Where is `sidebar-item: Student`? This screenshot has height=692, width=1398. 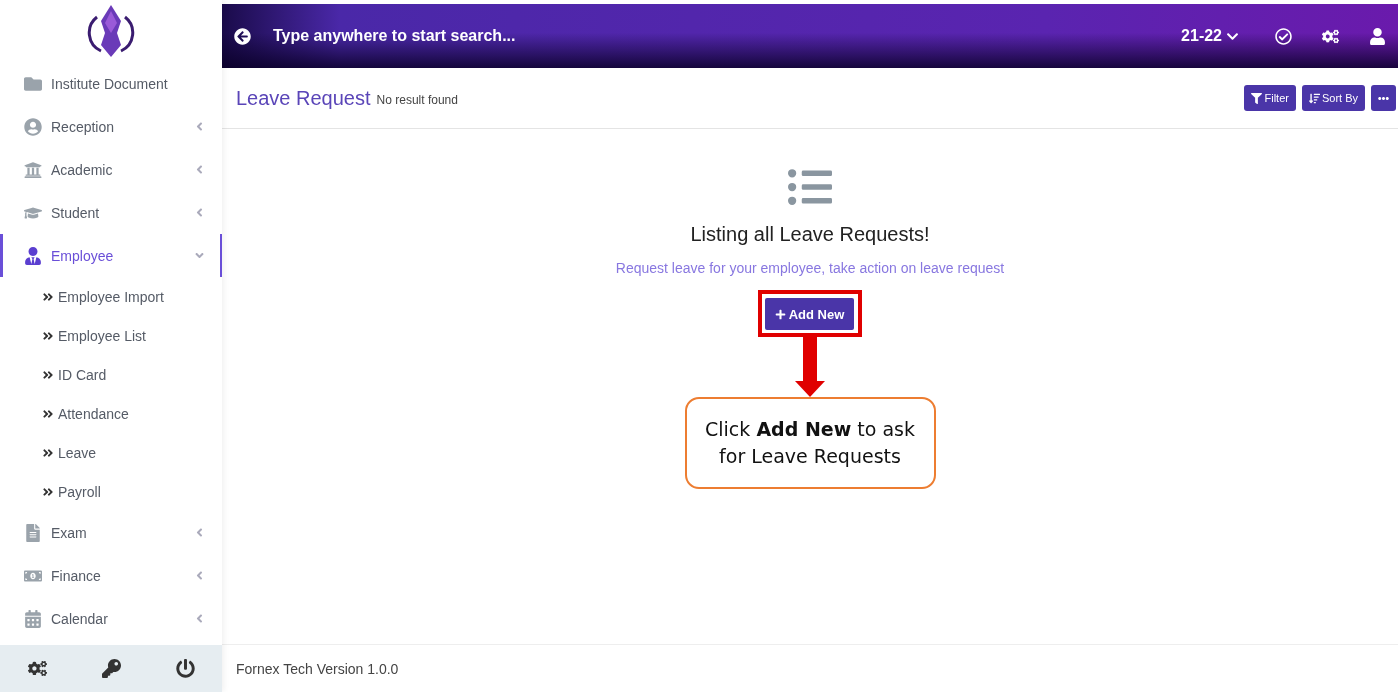
sidebar-item: Student is located at coordinates (111, 212).